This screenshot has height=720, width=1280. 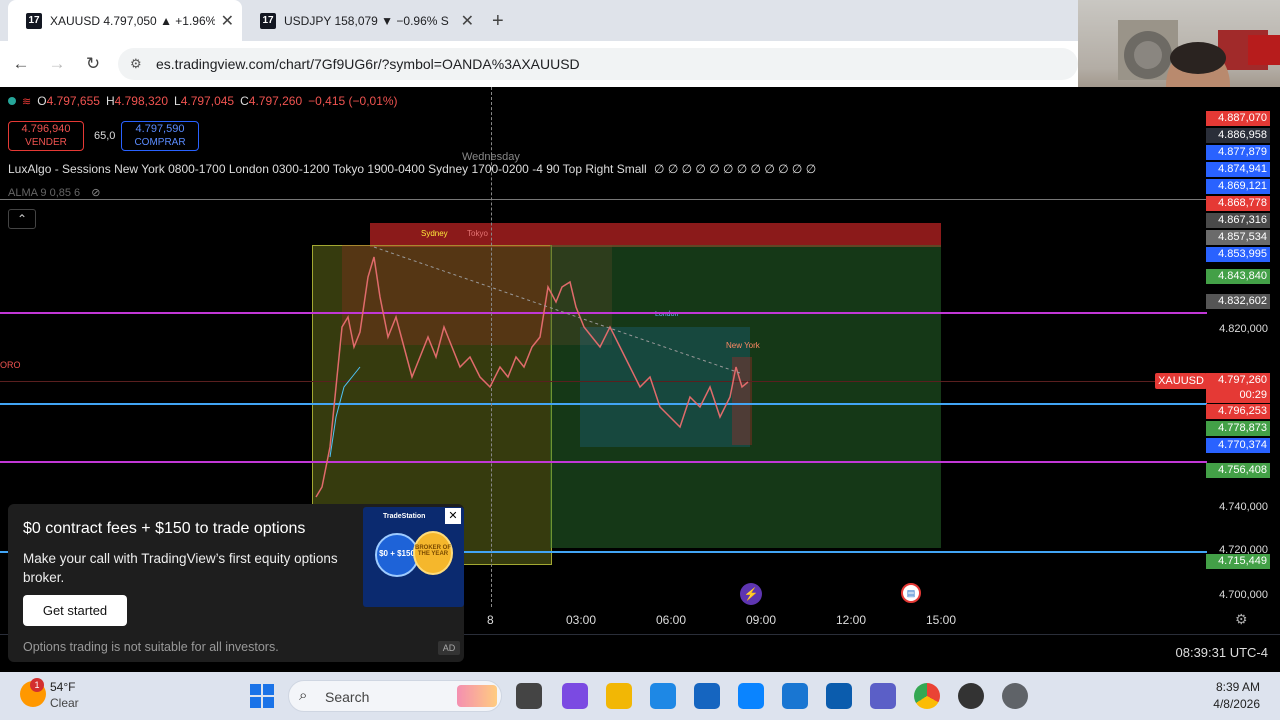 What do you see at coordinates (262, 696) in the screenshot?
I see `start-icon` at bounding box center [262, 696].